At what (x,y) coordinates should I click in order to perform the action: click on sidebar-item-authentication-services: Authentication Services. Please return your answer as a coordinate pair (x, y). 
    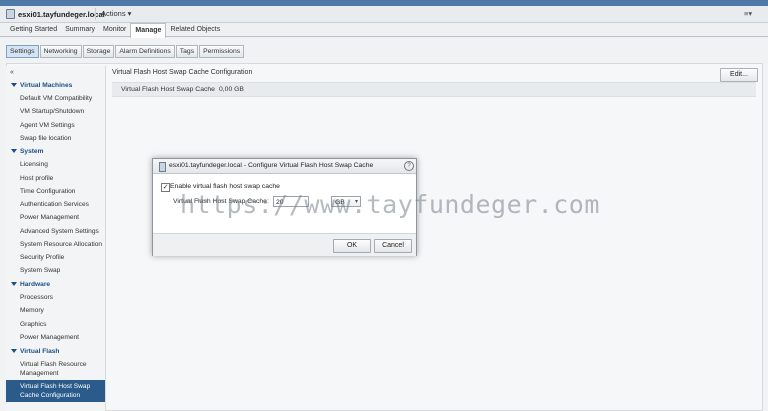
    Looking at the image, I should click on (55, 204).